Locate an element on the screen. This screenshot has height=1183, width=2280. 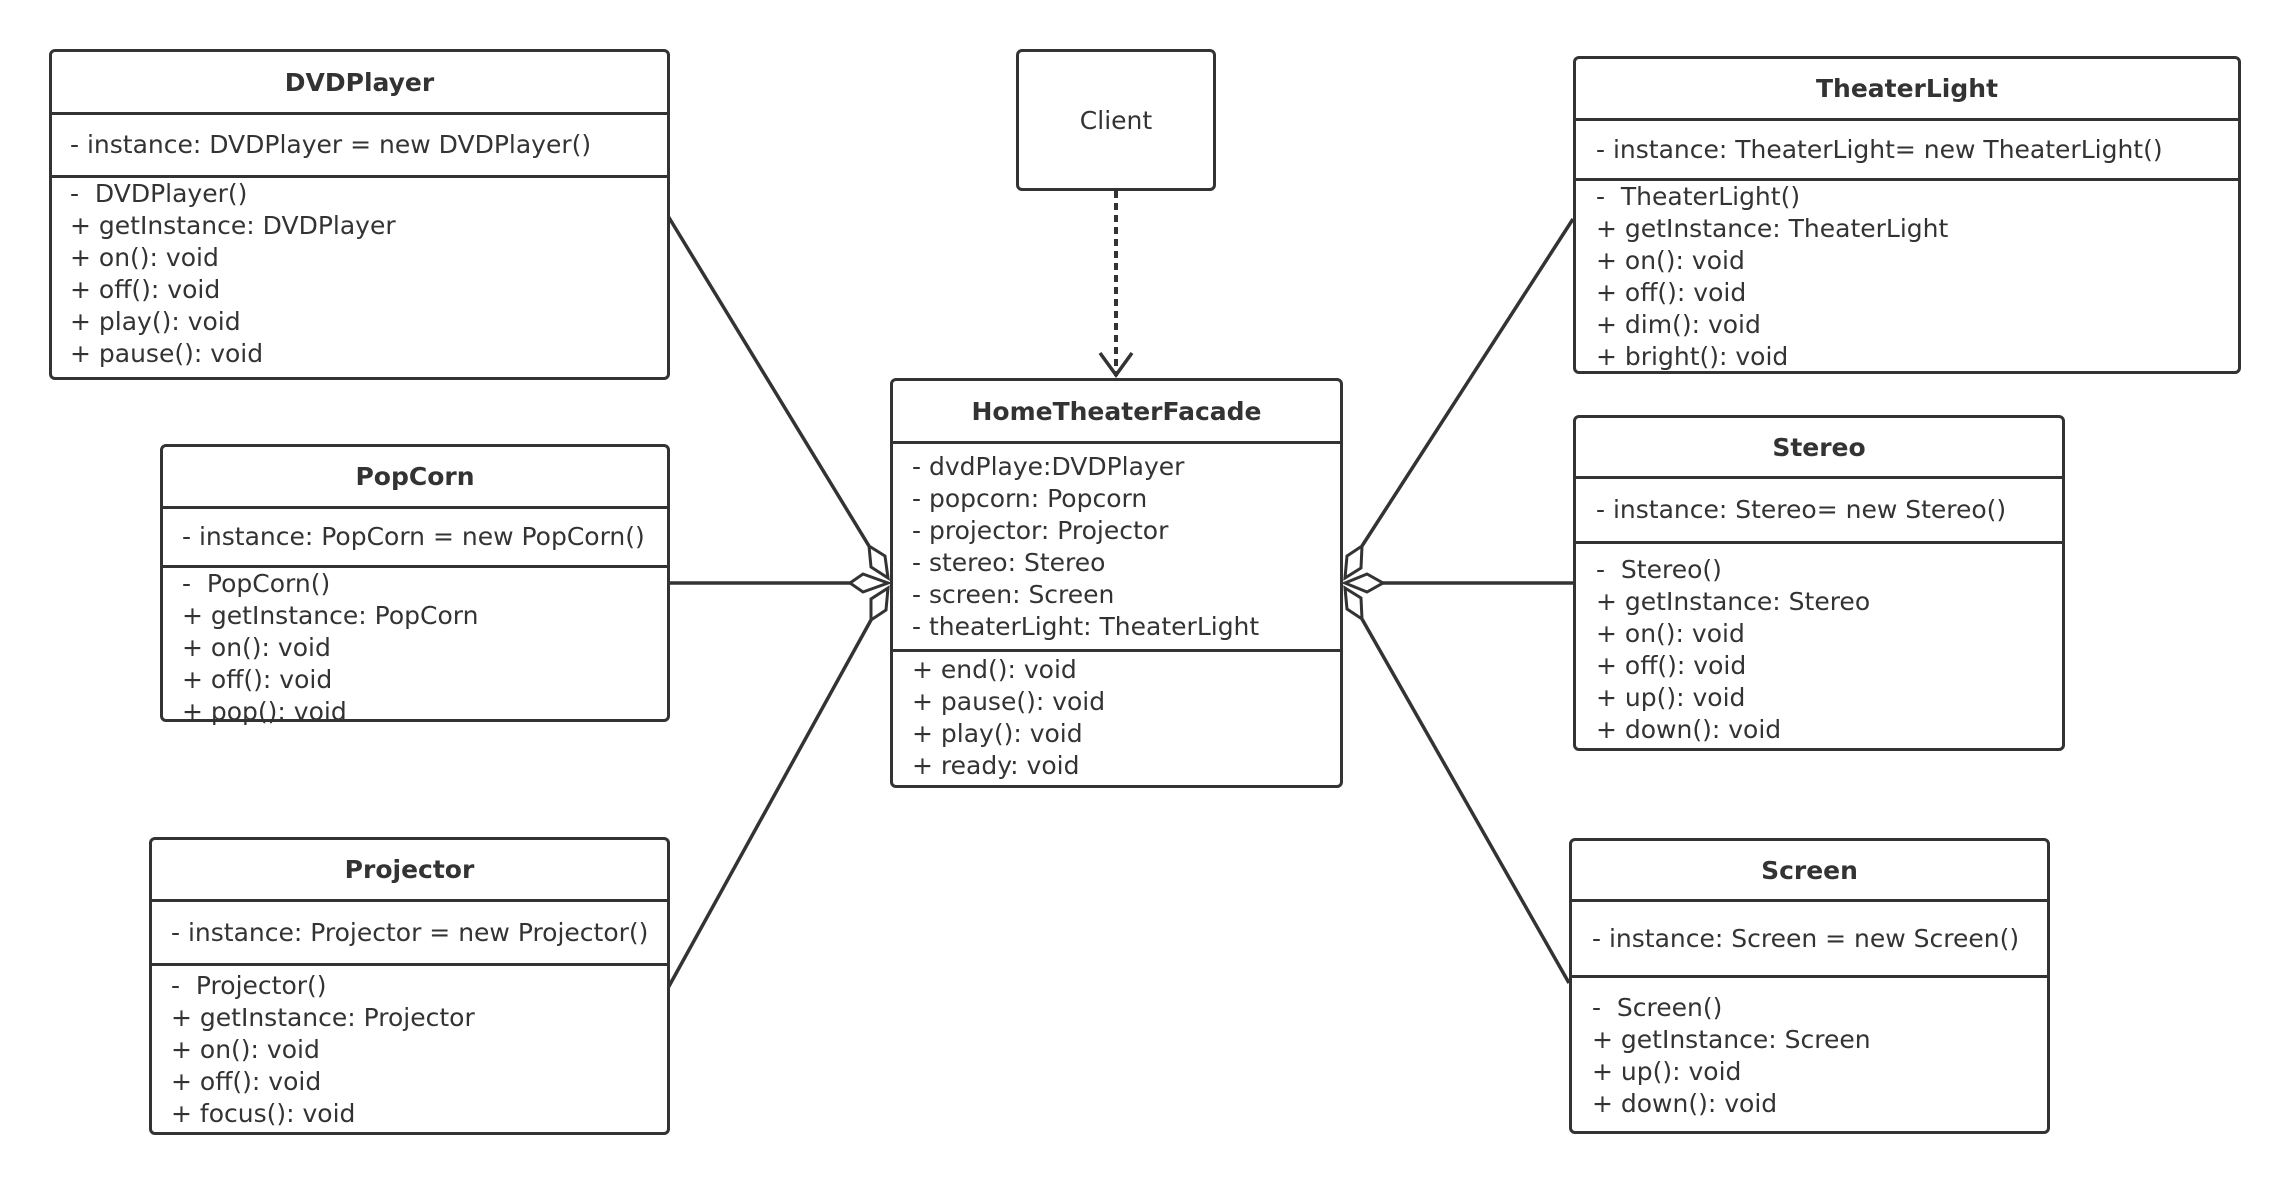
operation: + getInstance: Screen is located at coordinates (1731, 1039).